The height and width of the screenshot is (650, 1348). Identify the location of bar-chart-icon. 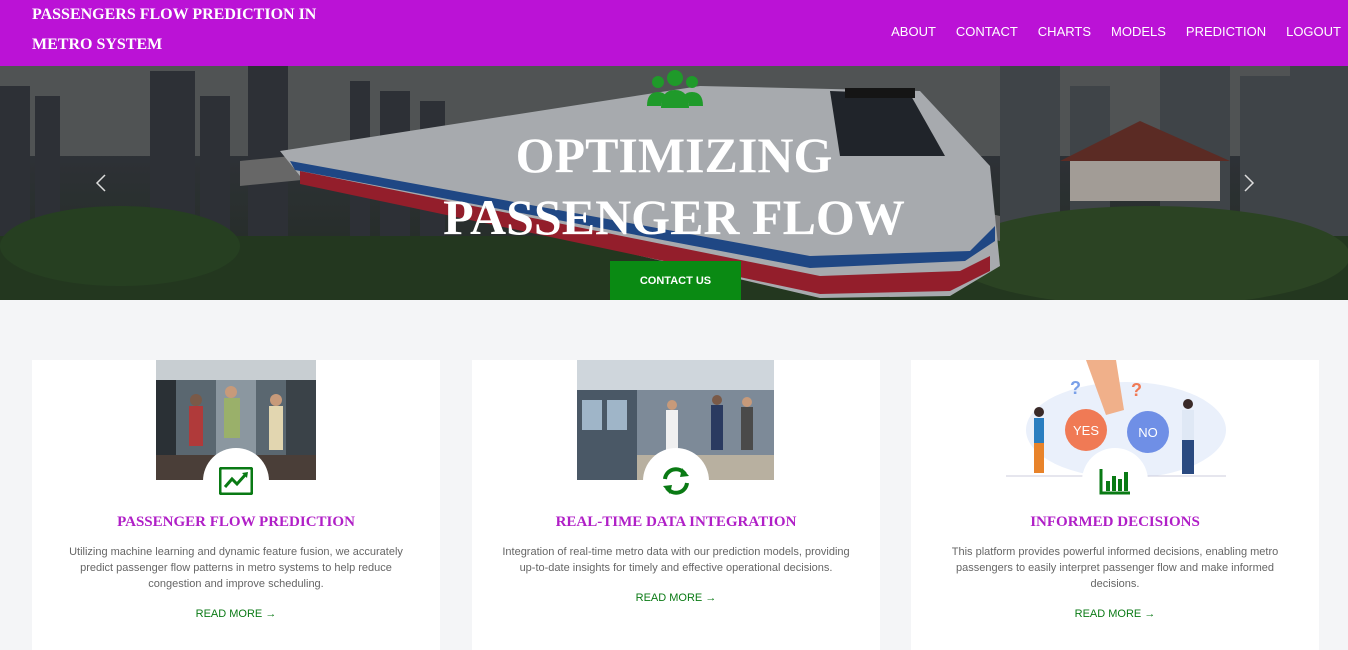
(1114, 482).